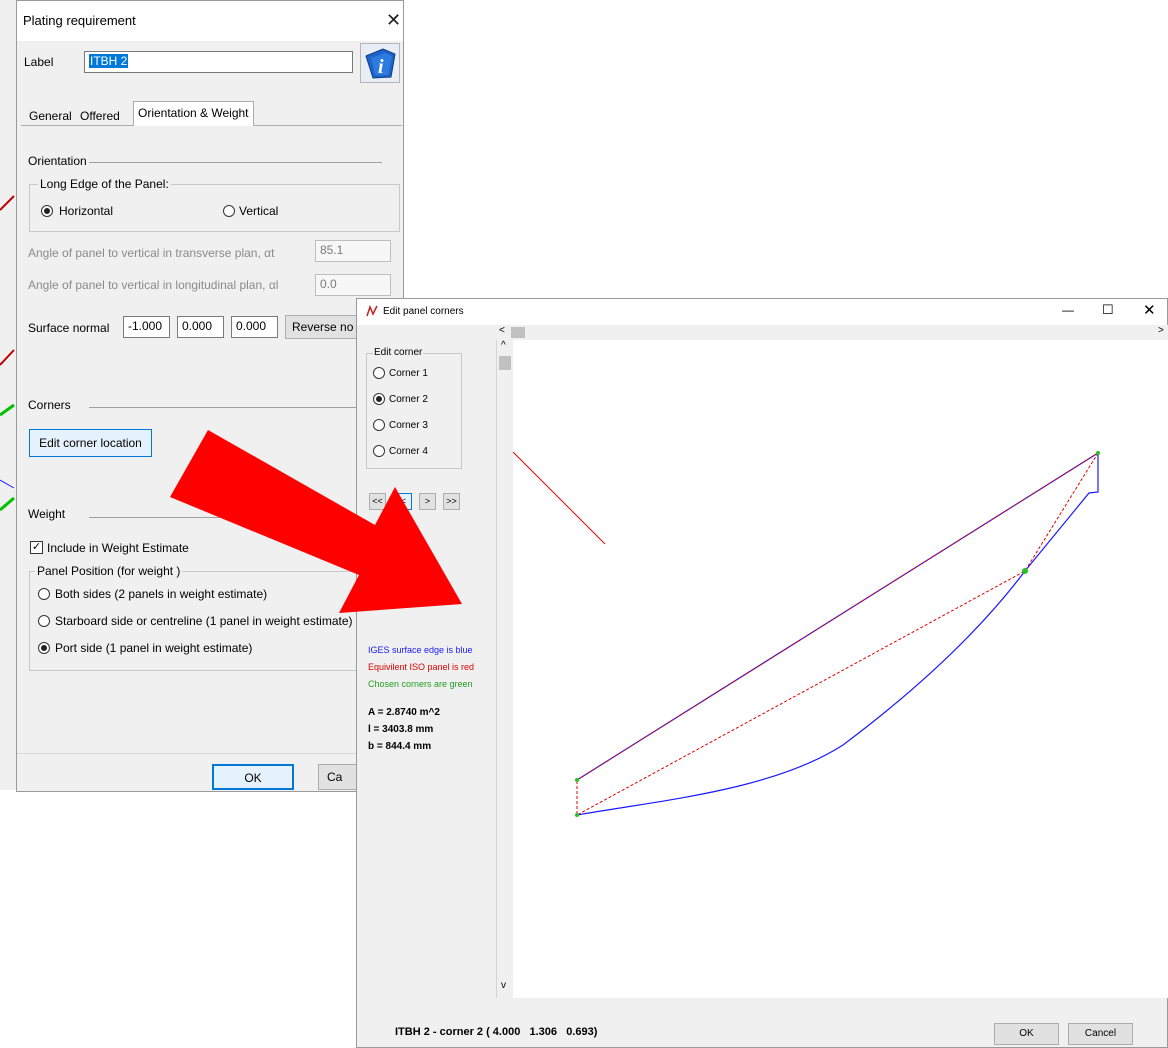  What do you see at coordinates (100, 116) in the screenshot?
I see `tab-offered: Offered` at bounding box center [100, 116].